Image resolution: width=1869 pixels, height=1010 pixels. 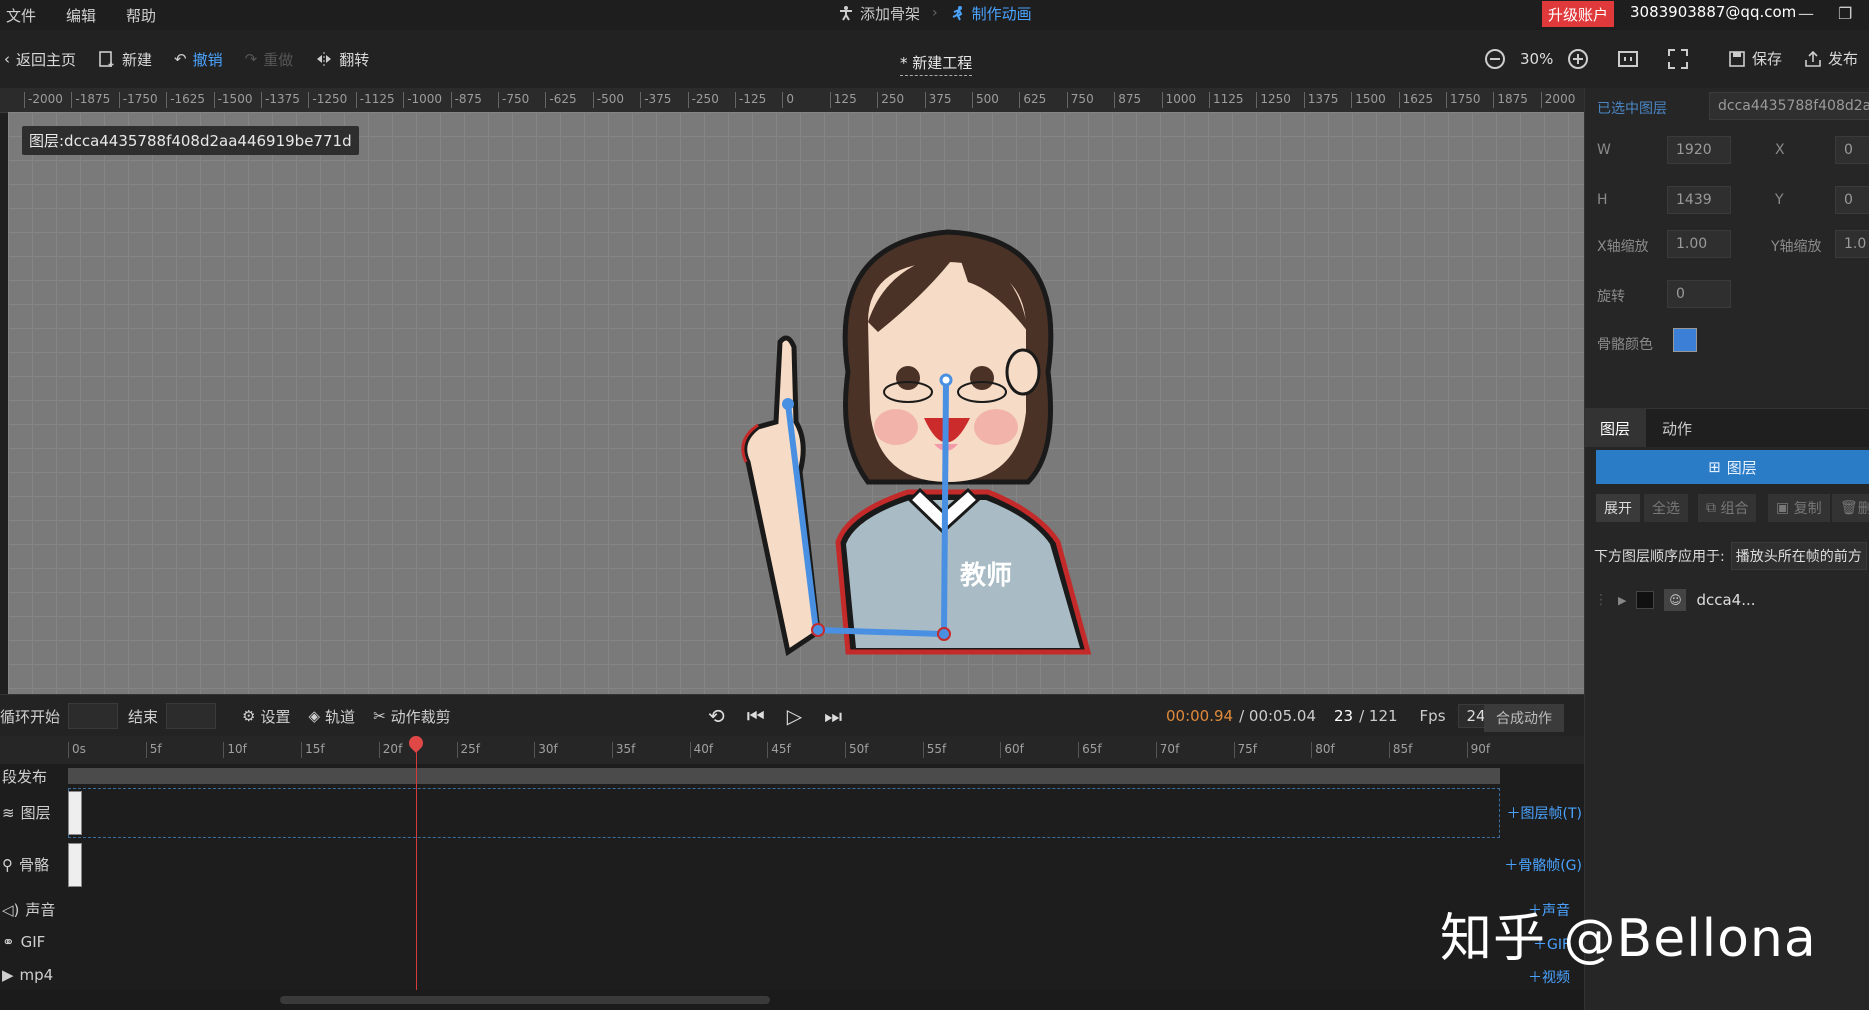 I want to click on layer-keyframe-area, so click(x=784, y=813).